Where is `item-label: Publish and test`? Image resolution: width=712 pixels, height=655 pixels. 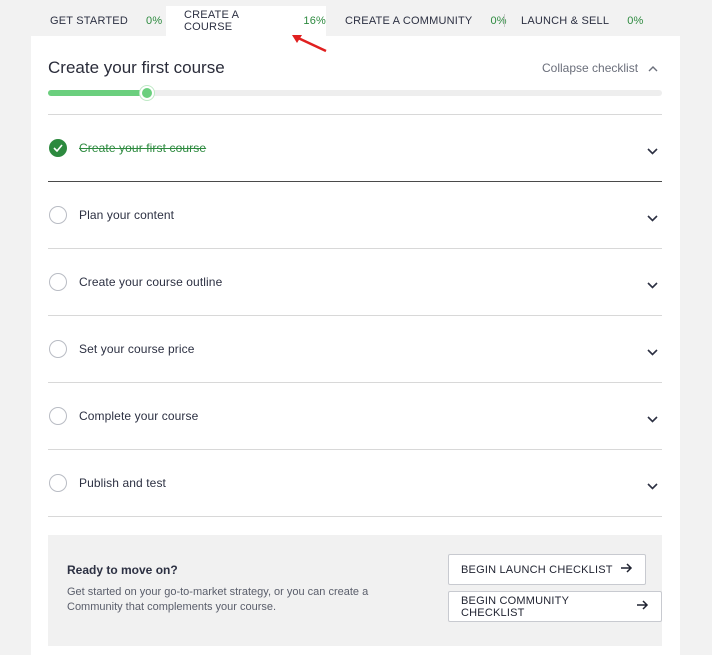
item-label: Publish and test is located at coordinates (122, 483).